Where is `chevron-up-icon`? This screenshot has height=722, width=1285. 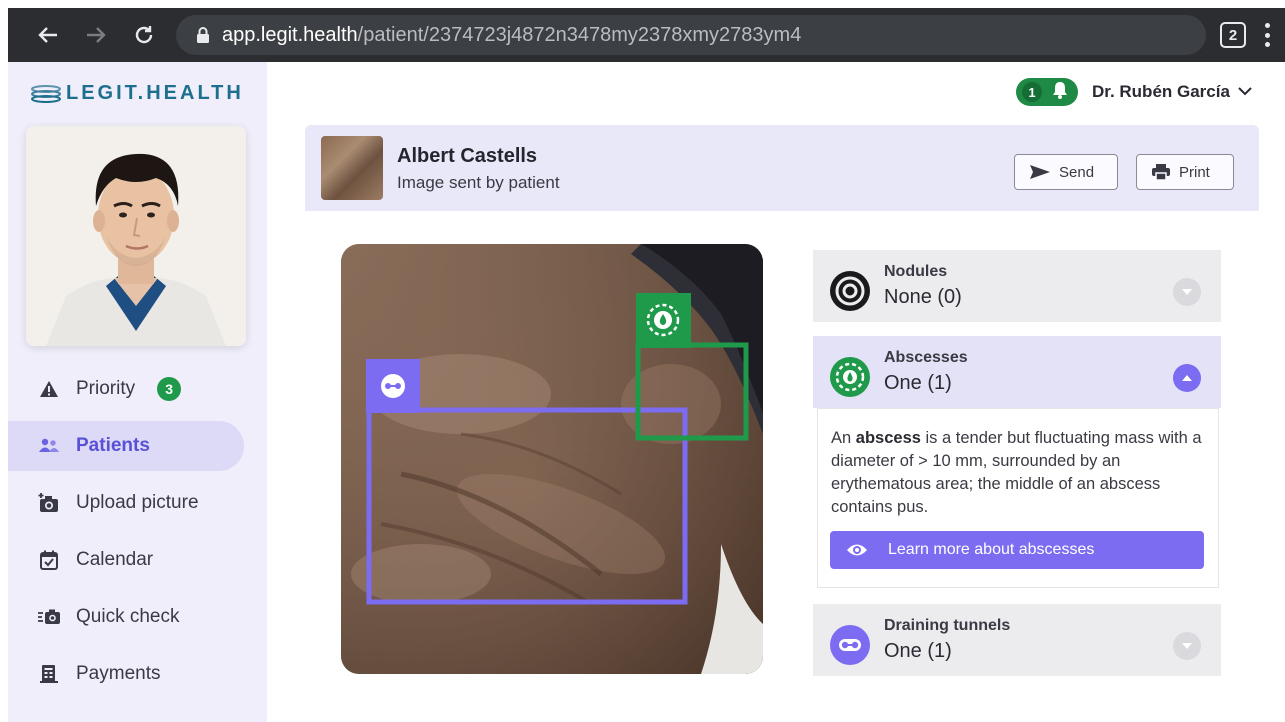
chevron-up-icon is located at coordinates (1187, 378).